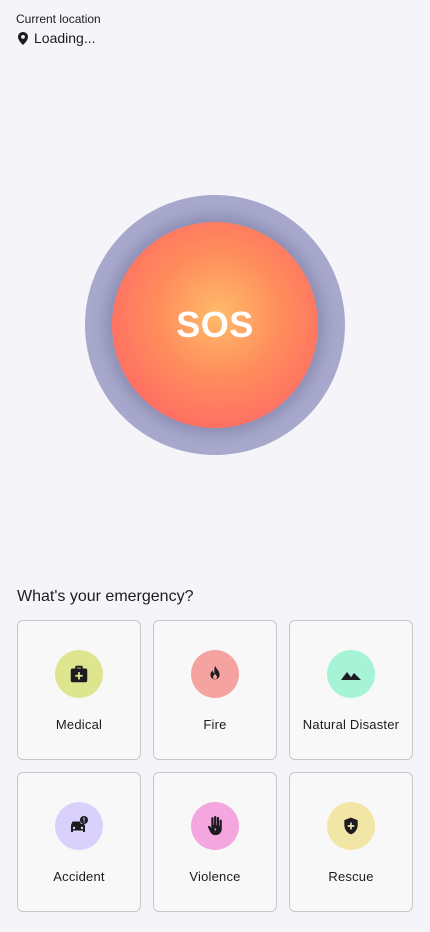  I want to click on category-violence: Violence, so click(215, 842).